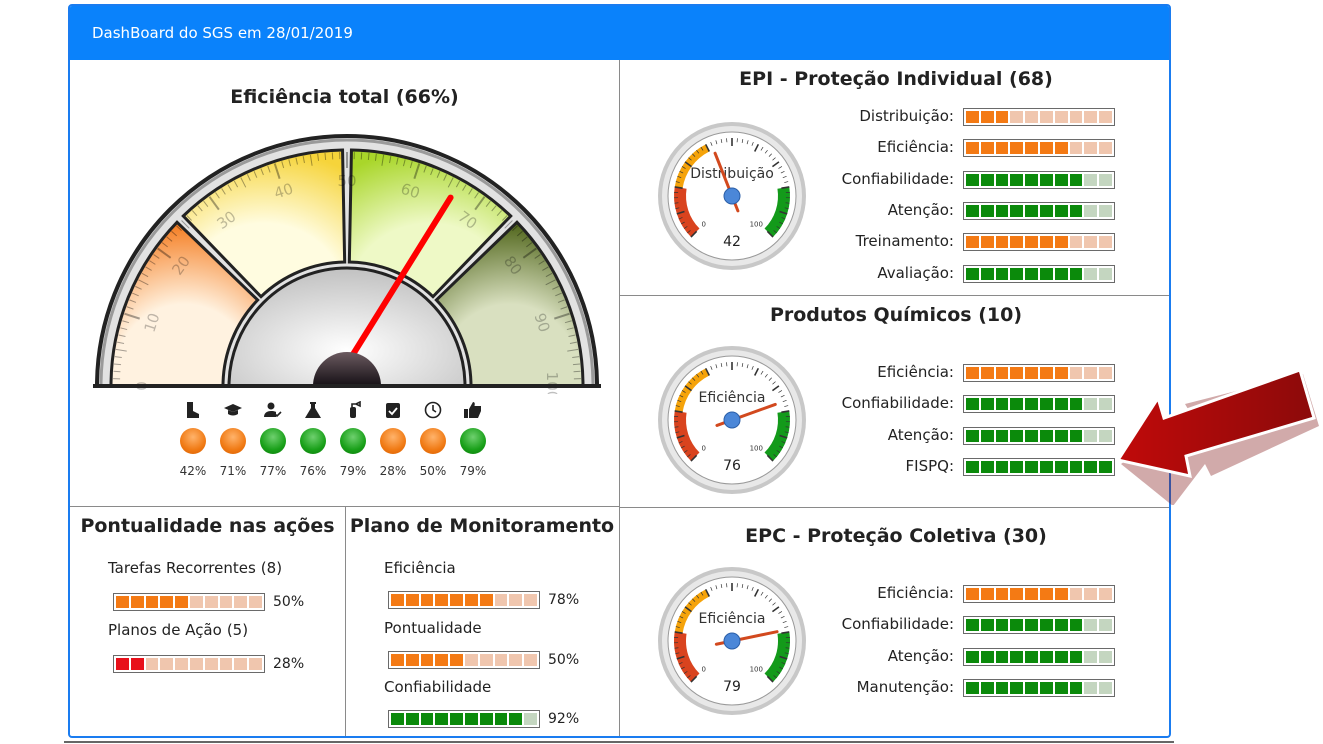  Describe the element at coordinates (552, 383) in the screenshot. I see `gauge-tick-label: 100` at that location.